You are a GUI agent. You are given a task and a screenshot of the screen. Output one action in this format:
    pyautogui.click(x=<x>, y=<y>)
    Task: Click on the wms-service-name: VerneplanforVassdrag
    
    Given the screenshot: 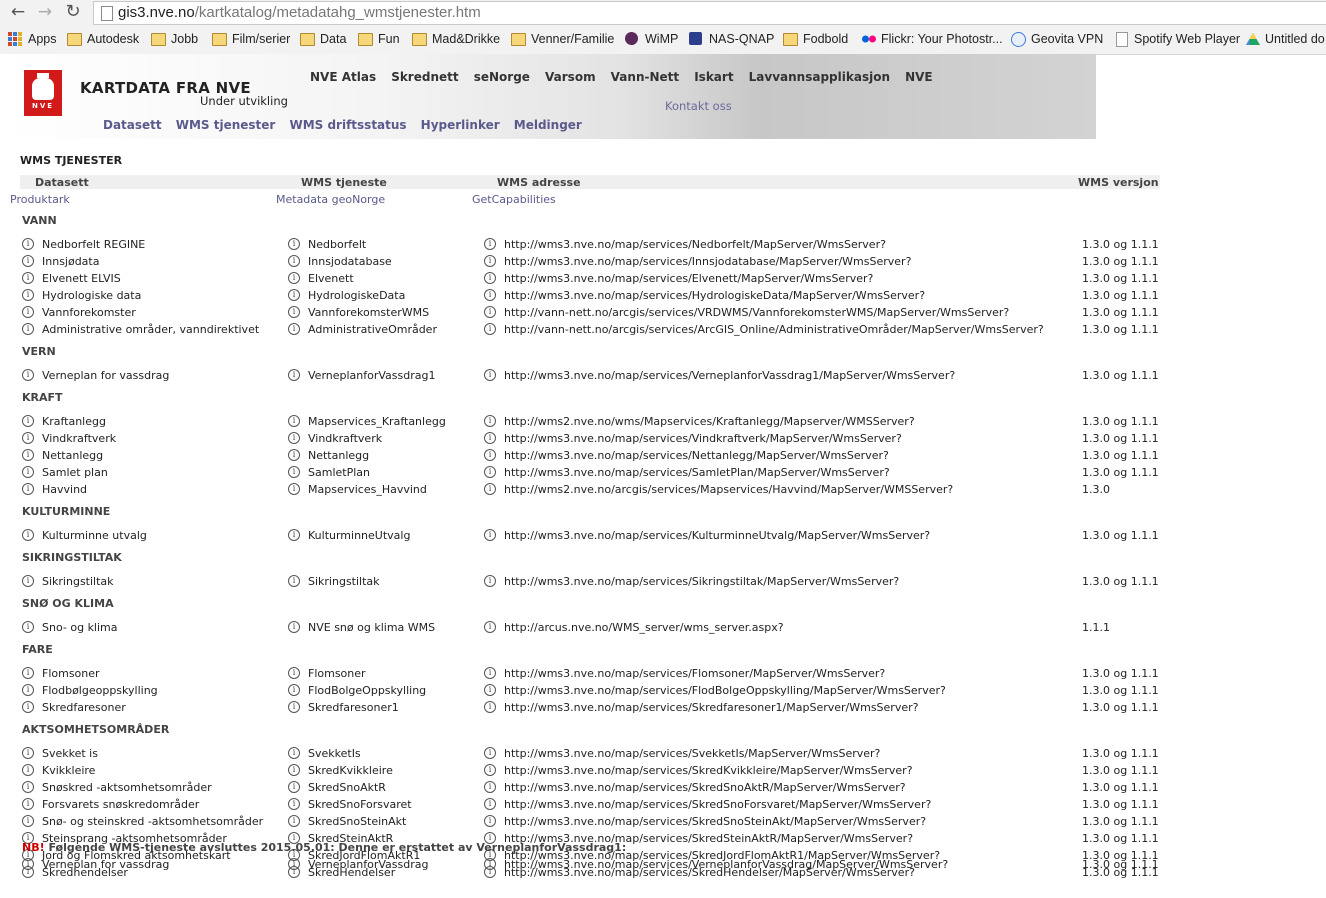 What is the action you would take?
    pyautogui.click(x=368, y=864)
    